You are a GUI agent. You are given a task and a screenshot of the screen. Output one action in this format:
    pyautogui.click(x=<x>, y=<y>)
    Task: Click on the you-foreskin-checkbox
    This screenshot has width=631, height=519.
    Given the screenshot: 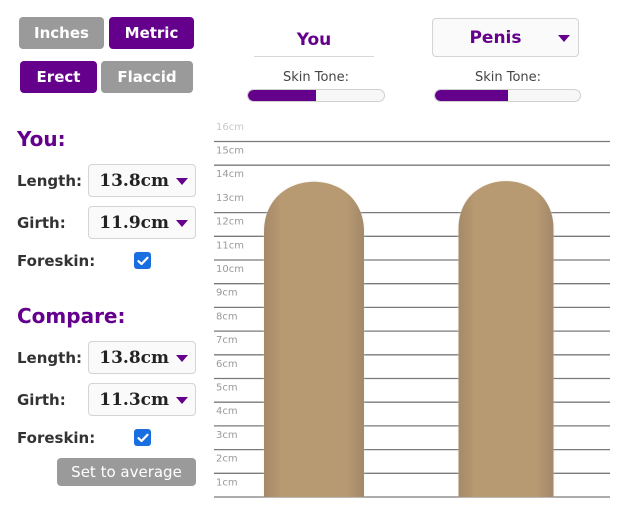 What is the action you would take?
    pyautogui.click(x=142, y=260)
    